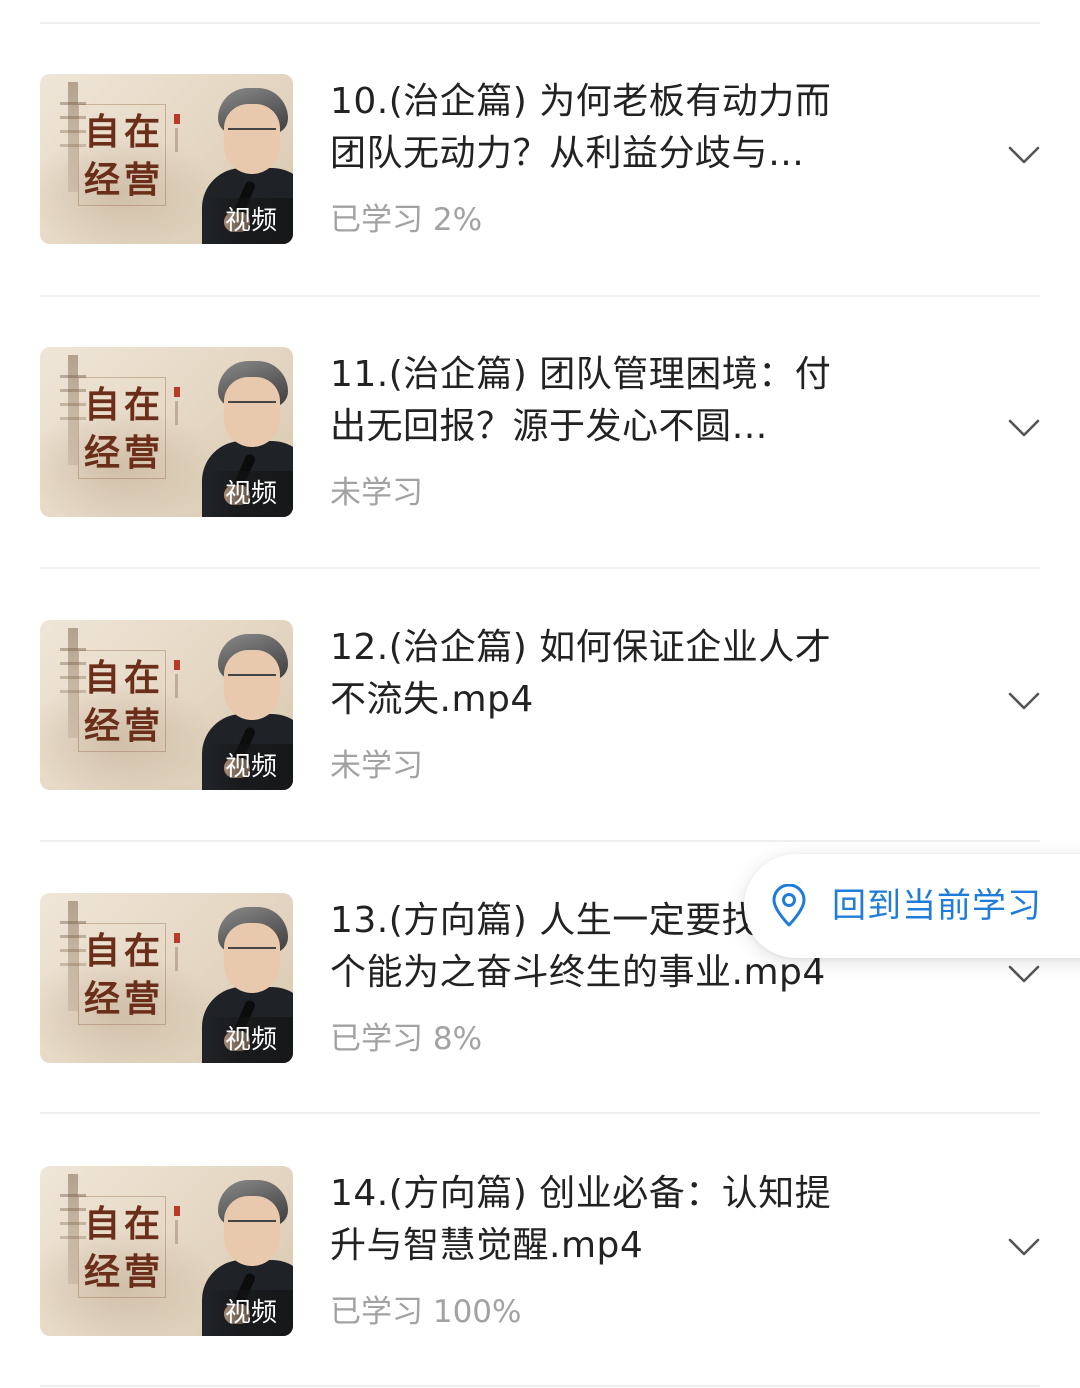  I want to click on course-title-line: 升与智慧觉醒.mp4, so click(487, 1245).